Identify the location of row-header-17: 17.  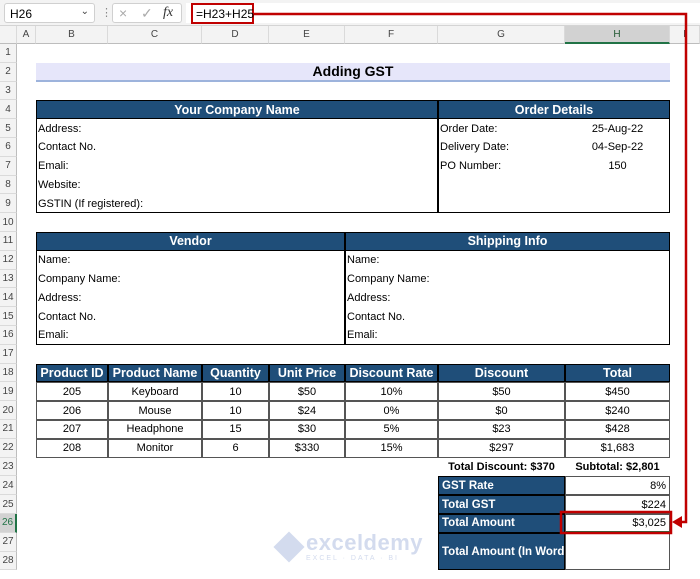
(8, 354).